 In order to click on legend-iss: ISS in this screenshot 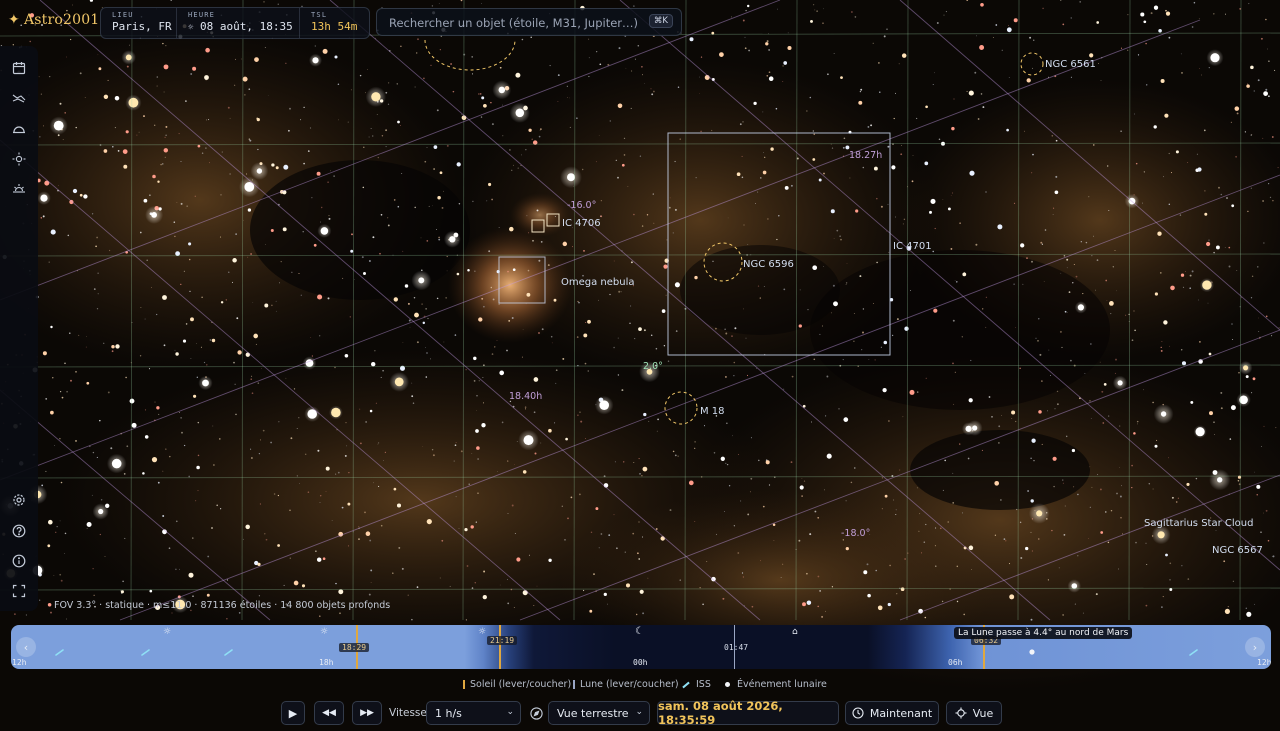, I will do `click(696, 684)`.